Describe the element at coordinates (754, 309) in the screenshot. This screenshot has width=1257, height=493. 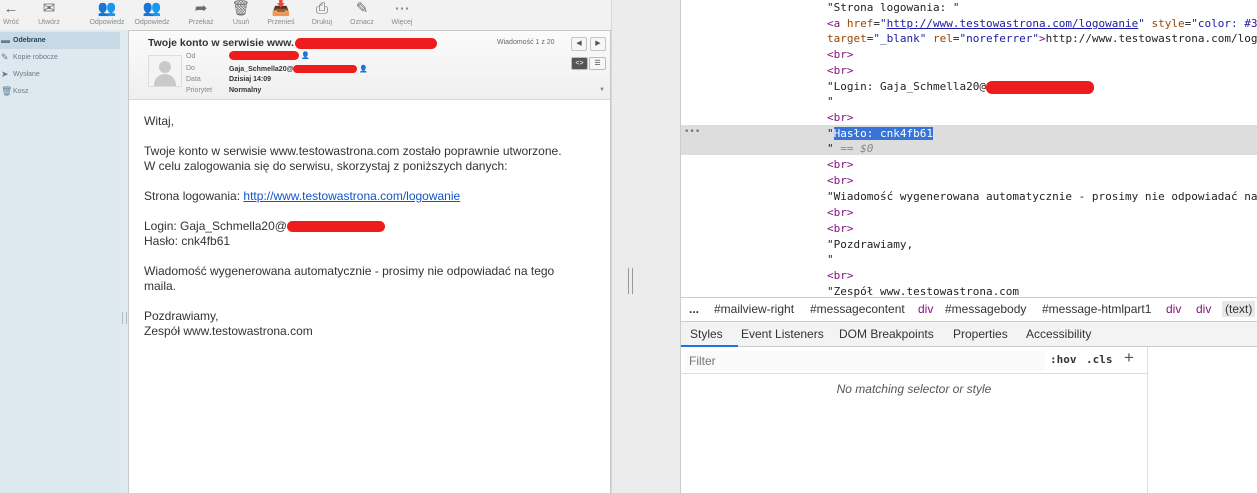
I see `breadcrumb-item: #mailview-right` at that location.